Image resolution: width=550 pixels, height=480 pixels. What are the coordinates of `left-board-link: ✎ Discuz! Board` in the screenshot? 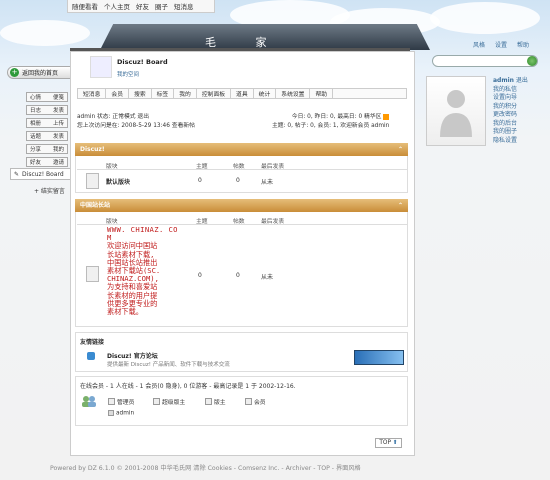 It's located at (41, 174).